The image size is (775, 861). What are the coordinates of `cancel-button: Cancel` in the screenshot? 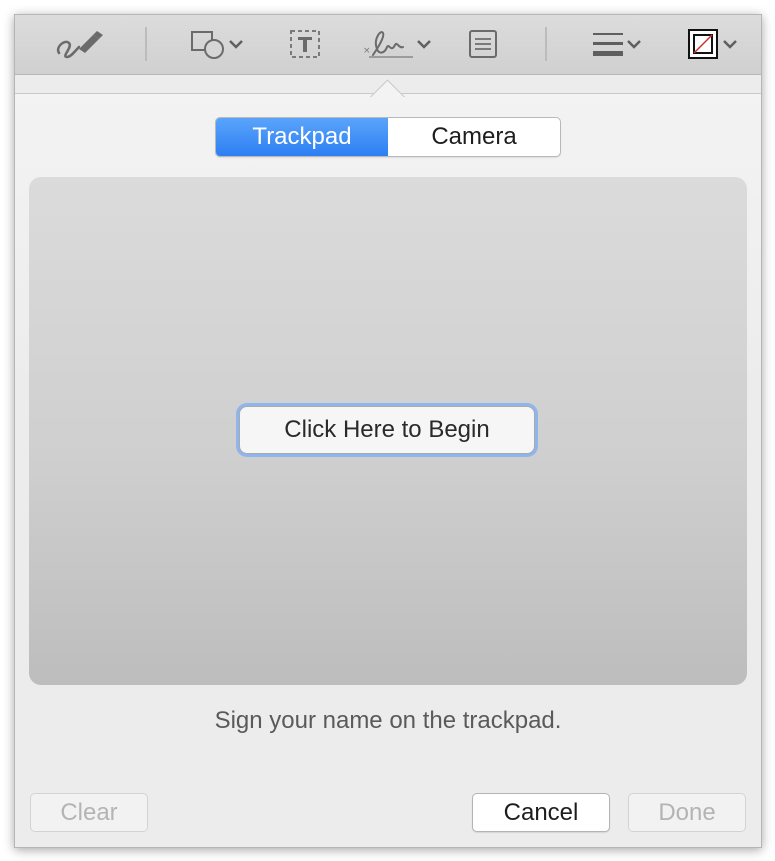 It's located at (541, 812).